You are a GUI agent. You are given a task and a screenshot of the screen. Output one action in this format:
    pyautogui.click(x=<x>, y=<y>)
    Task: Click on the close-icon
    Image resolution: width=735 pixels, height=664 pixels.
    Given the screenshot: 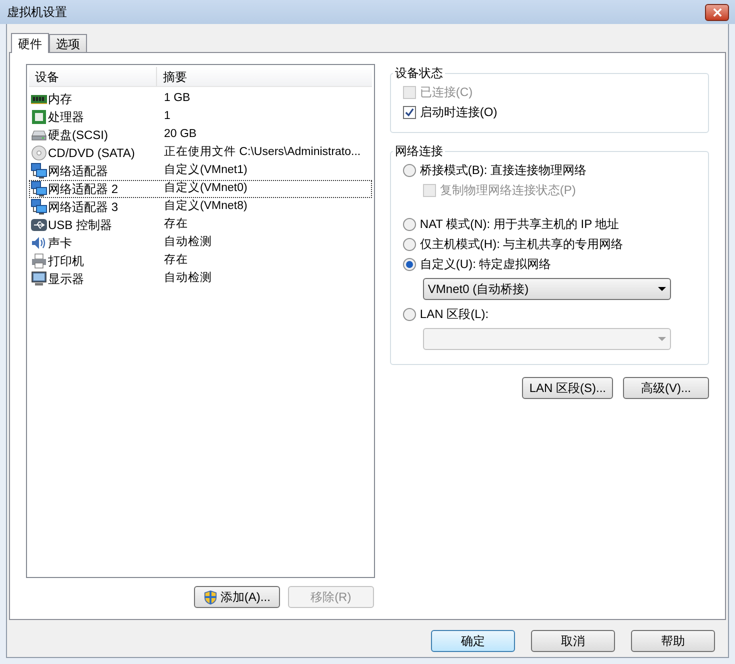 What is the action you would take?
    pyautogui.click(x=717, y=12)
    